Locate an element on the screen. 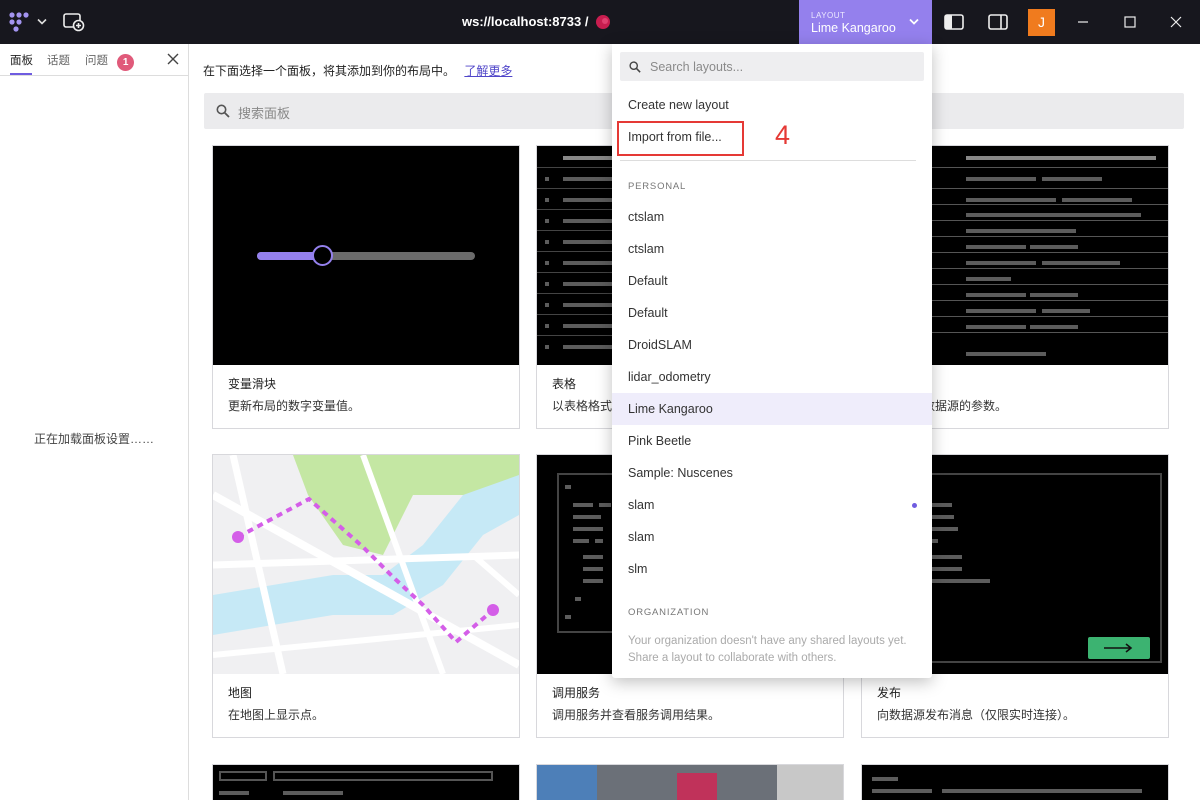 The image size is (1200, 800). right-sidebar-toggle-icon is located at coordinates (998, 22).